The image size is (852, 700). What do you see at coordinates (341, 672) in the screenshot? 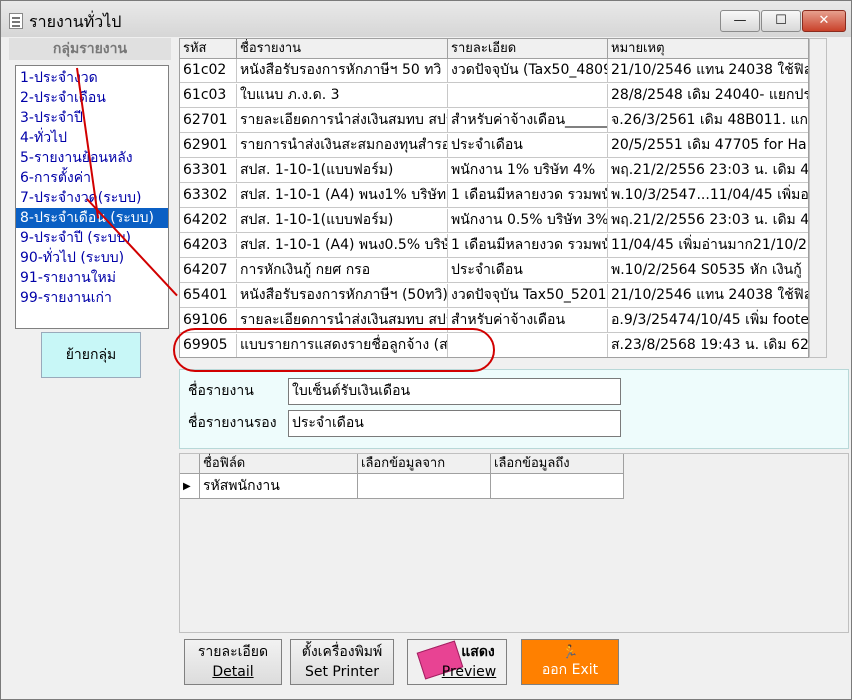
I see `set-printer-line2: Set Printer` at bounding box center [341, 672].